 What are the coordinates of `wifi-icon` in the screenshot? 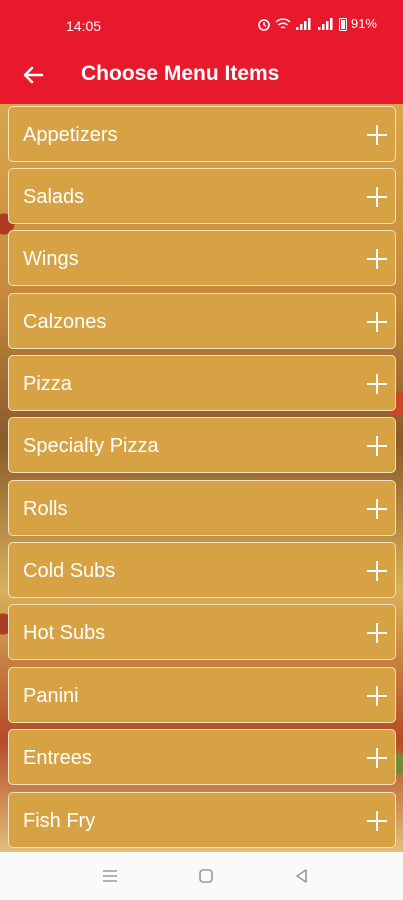 It's located at (283, 23).